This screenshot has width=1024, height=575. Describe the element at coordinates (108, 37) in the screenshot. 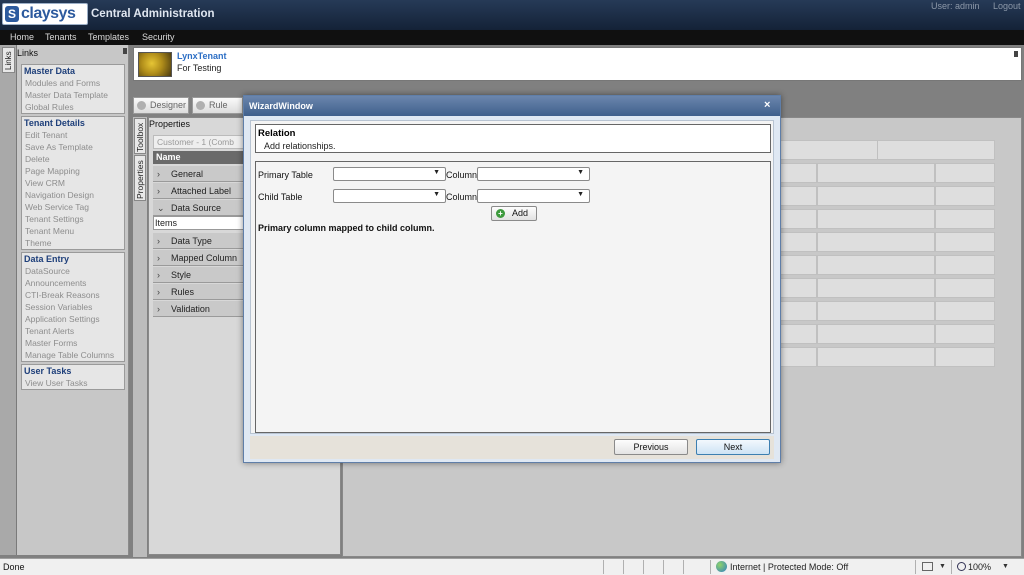

I see `menu-templates: Templates` at that location.